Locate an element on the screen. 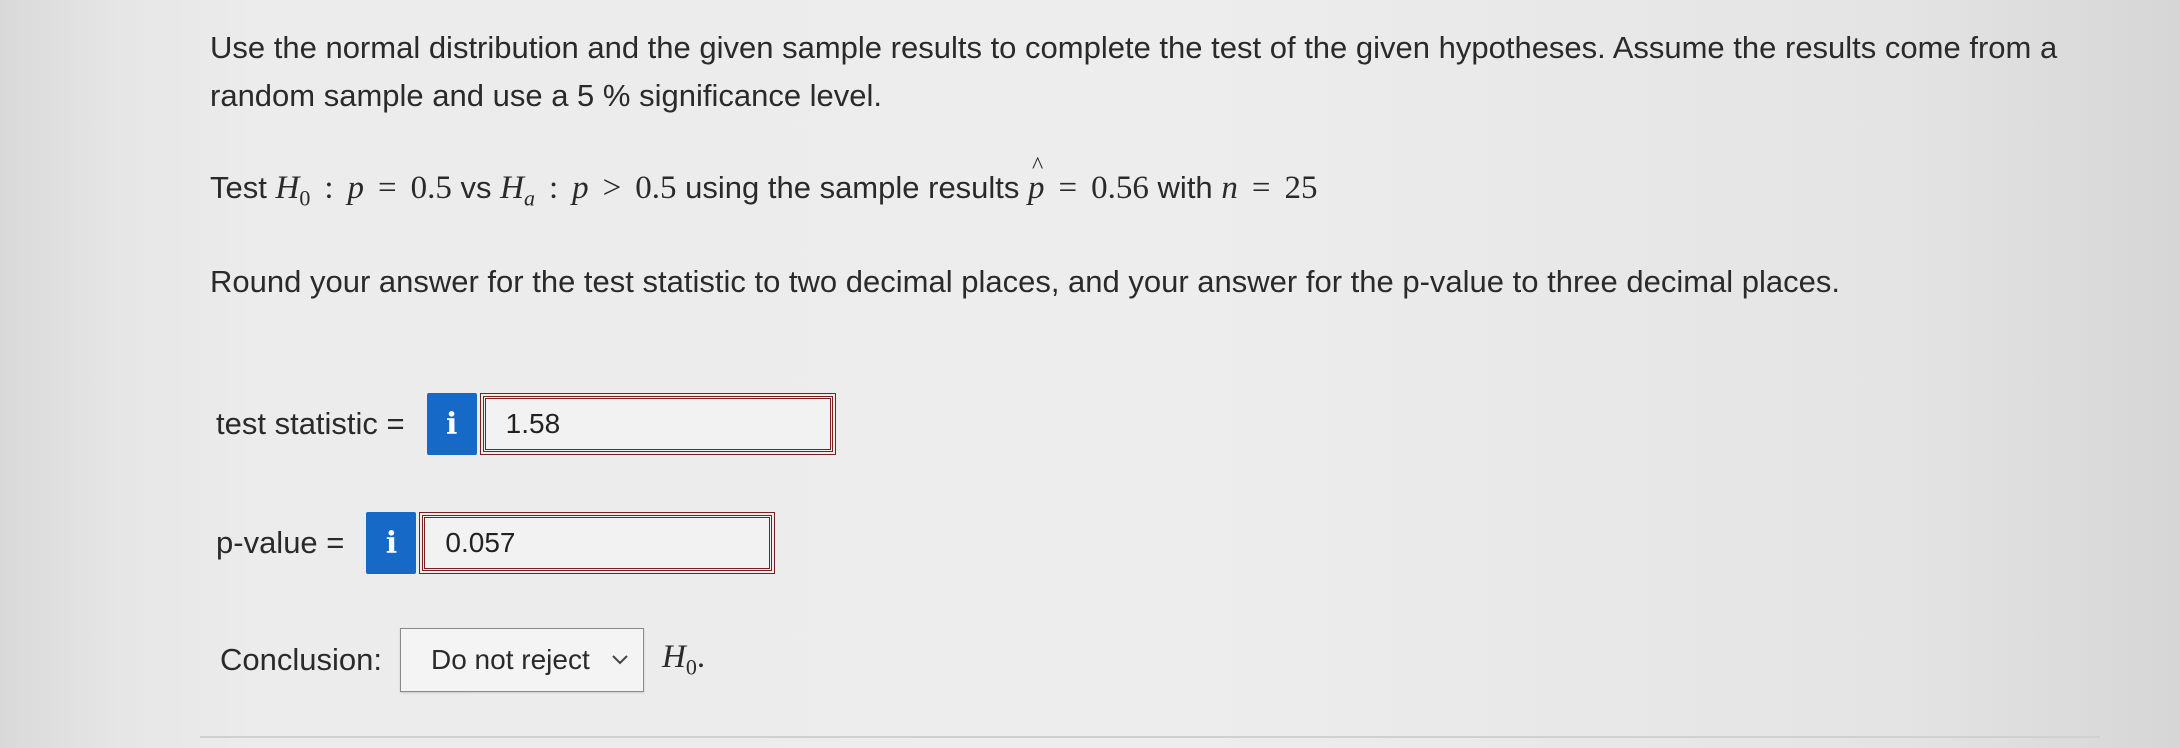 The image size is (2180, 748). null-hypothesis: H0: p = 0.5 is located at coordinates (363, 190).